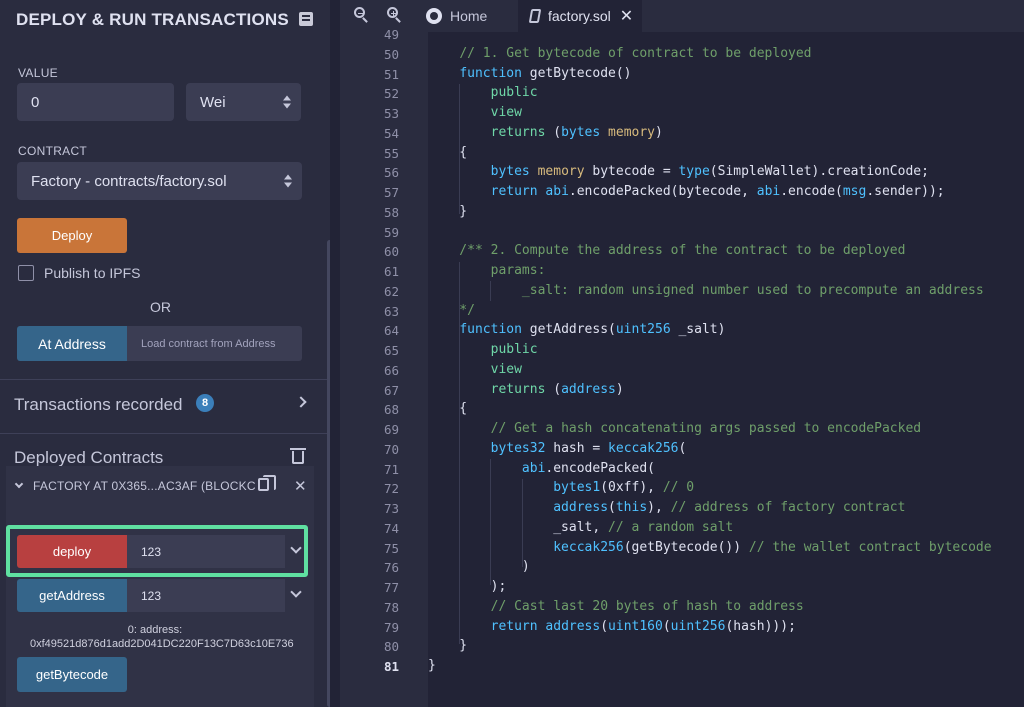  Describe the element at coordinates (391, 153) in the screenshot. I see `line-number: 55` at that location.